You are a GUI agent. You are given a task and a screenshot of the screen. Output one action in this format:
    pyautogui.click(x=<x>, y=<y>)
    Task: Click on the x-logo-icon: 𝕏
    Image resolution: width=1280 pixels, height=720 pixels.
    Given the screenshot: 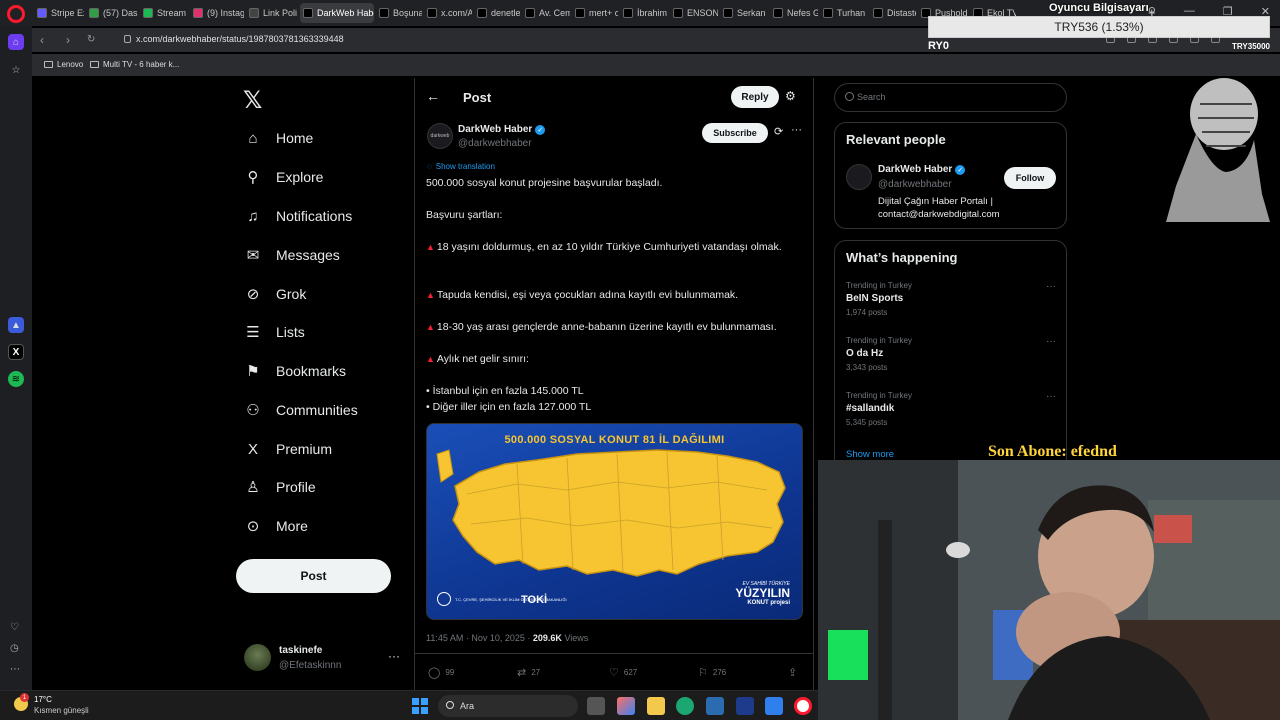 What is the action you would take?
    pyautogui.click(x=252, y=100)
    